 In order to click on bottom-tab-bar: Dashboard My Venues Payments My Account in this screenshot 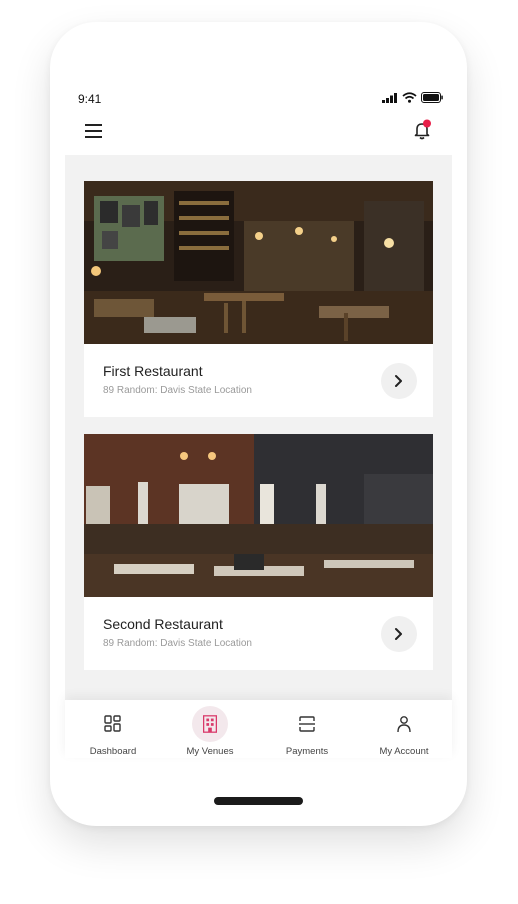, I will do `click(258, 729)`.